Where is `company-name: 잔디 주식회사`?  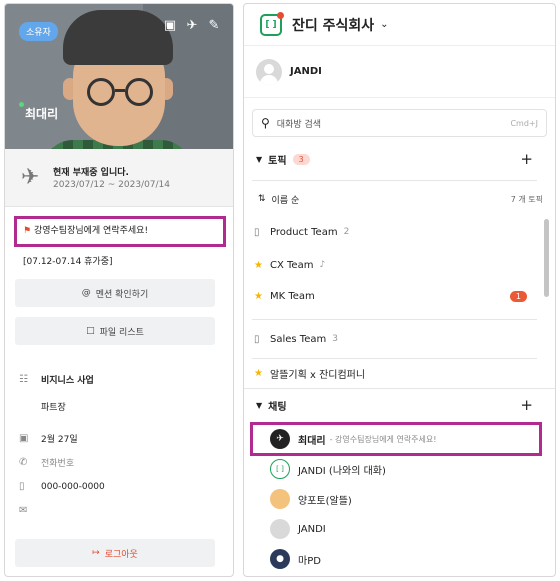
company-name: 잔디 주식회사 is located at coordinates (333, 25).